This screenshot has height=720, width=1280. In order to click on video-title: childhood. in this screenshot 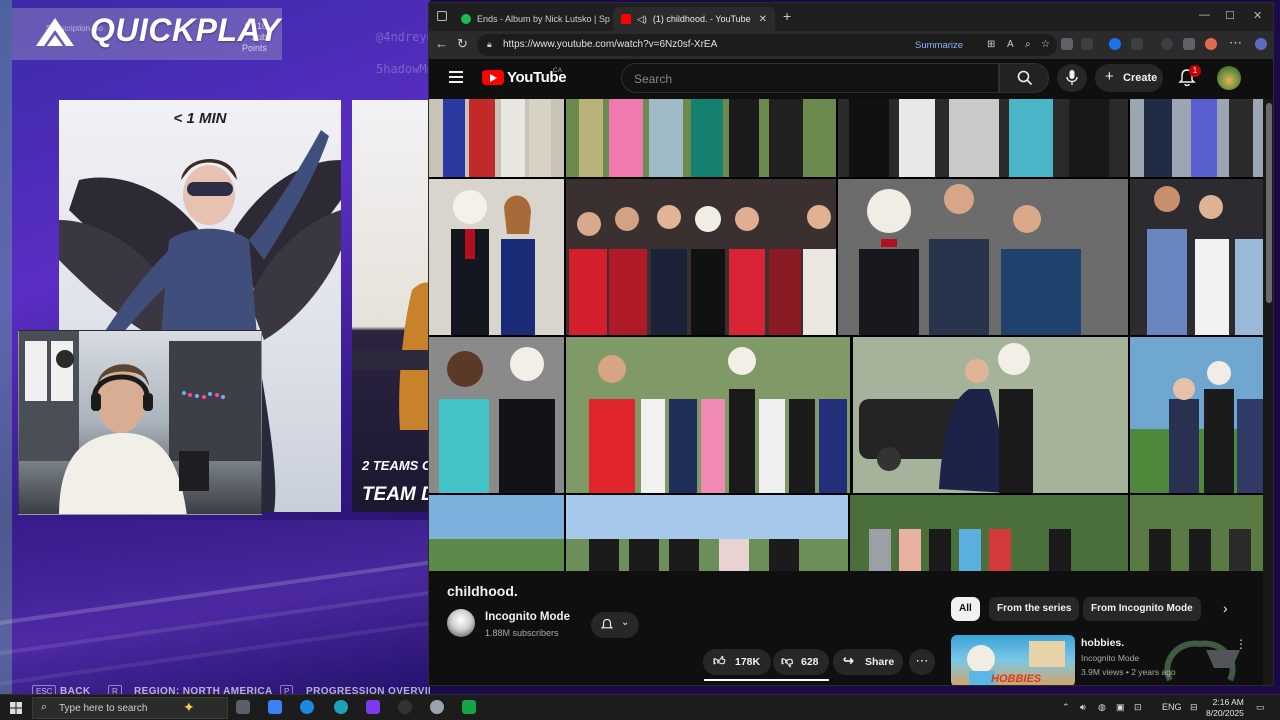, I will do `click(482, 591)`.